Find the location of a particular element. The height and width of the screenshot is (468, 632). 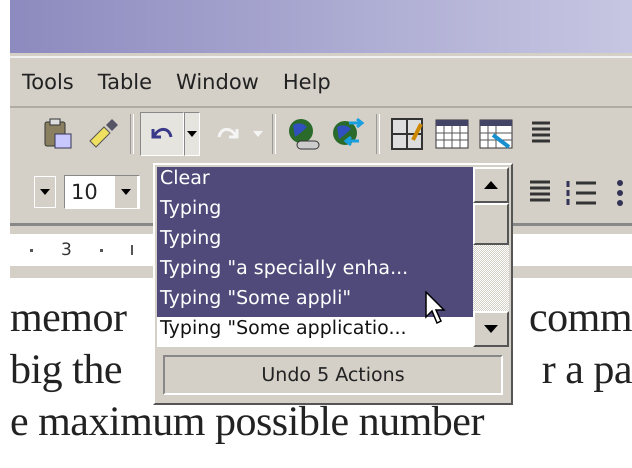

menu-item: Window is located at coordinates (217, 82).